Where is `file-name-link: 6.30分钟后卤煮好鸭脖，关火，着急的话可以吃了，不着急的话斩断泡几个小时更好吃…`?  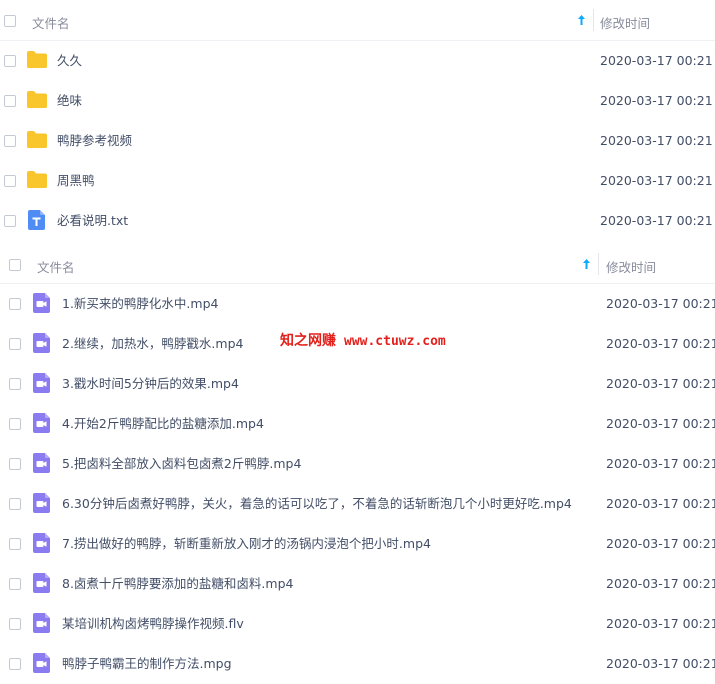
file-name-link: 6.30分钟后卤煮好鸭脖，关火，着急的话可以吃了，不着急的话斩断泡几个小时更好吃… is located at coordinates (317, 504).